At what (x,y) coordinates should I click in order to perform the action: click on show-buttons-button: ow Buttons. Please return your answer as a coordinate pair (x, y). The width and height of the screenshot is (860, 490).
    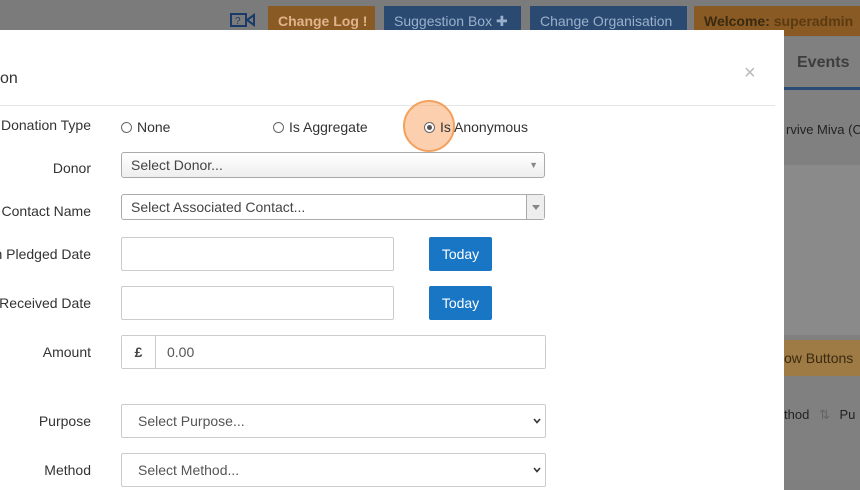
    Looking at the image, I should click on (822, 358).